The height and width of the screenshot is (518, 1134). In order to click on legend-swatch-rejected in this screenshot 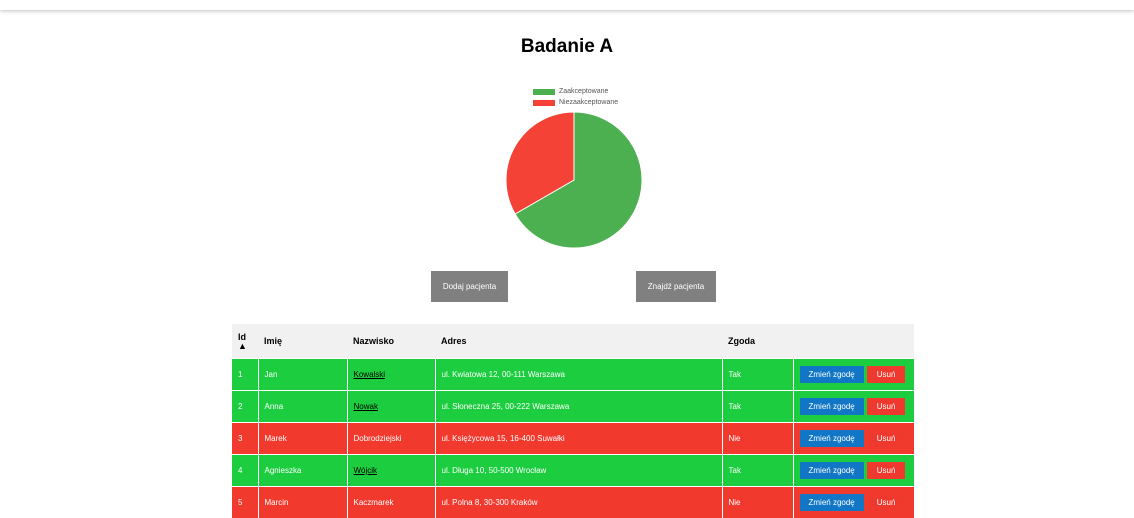, I will do `click(544, 103)`.